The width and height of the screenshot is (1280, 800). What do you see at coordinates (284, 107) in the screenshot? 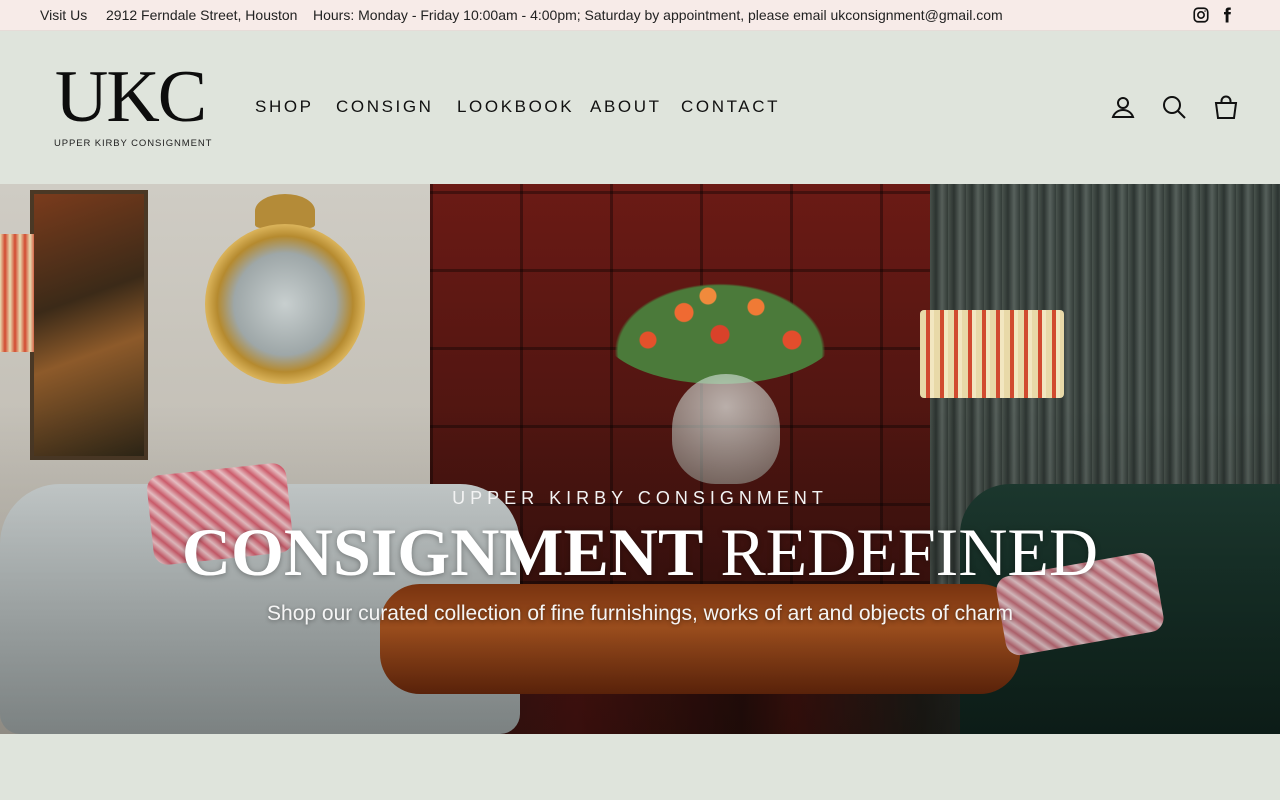
I see `nav-shop: SHOP` at bounding box center [284, 107].